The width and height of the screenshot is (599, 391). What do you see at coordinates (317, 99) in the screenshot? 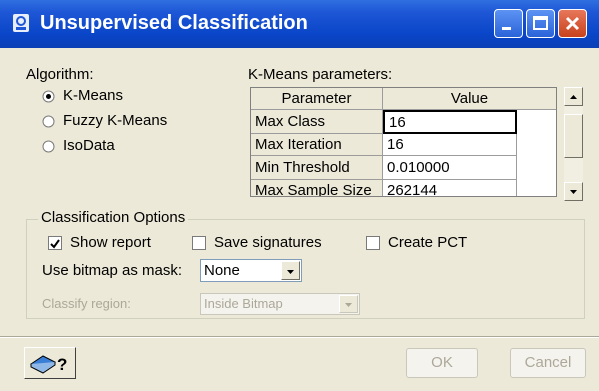
I see `column-header-parameter: Parameter` at bounding box center [317, 99].